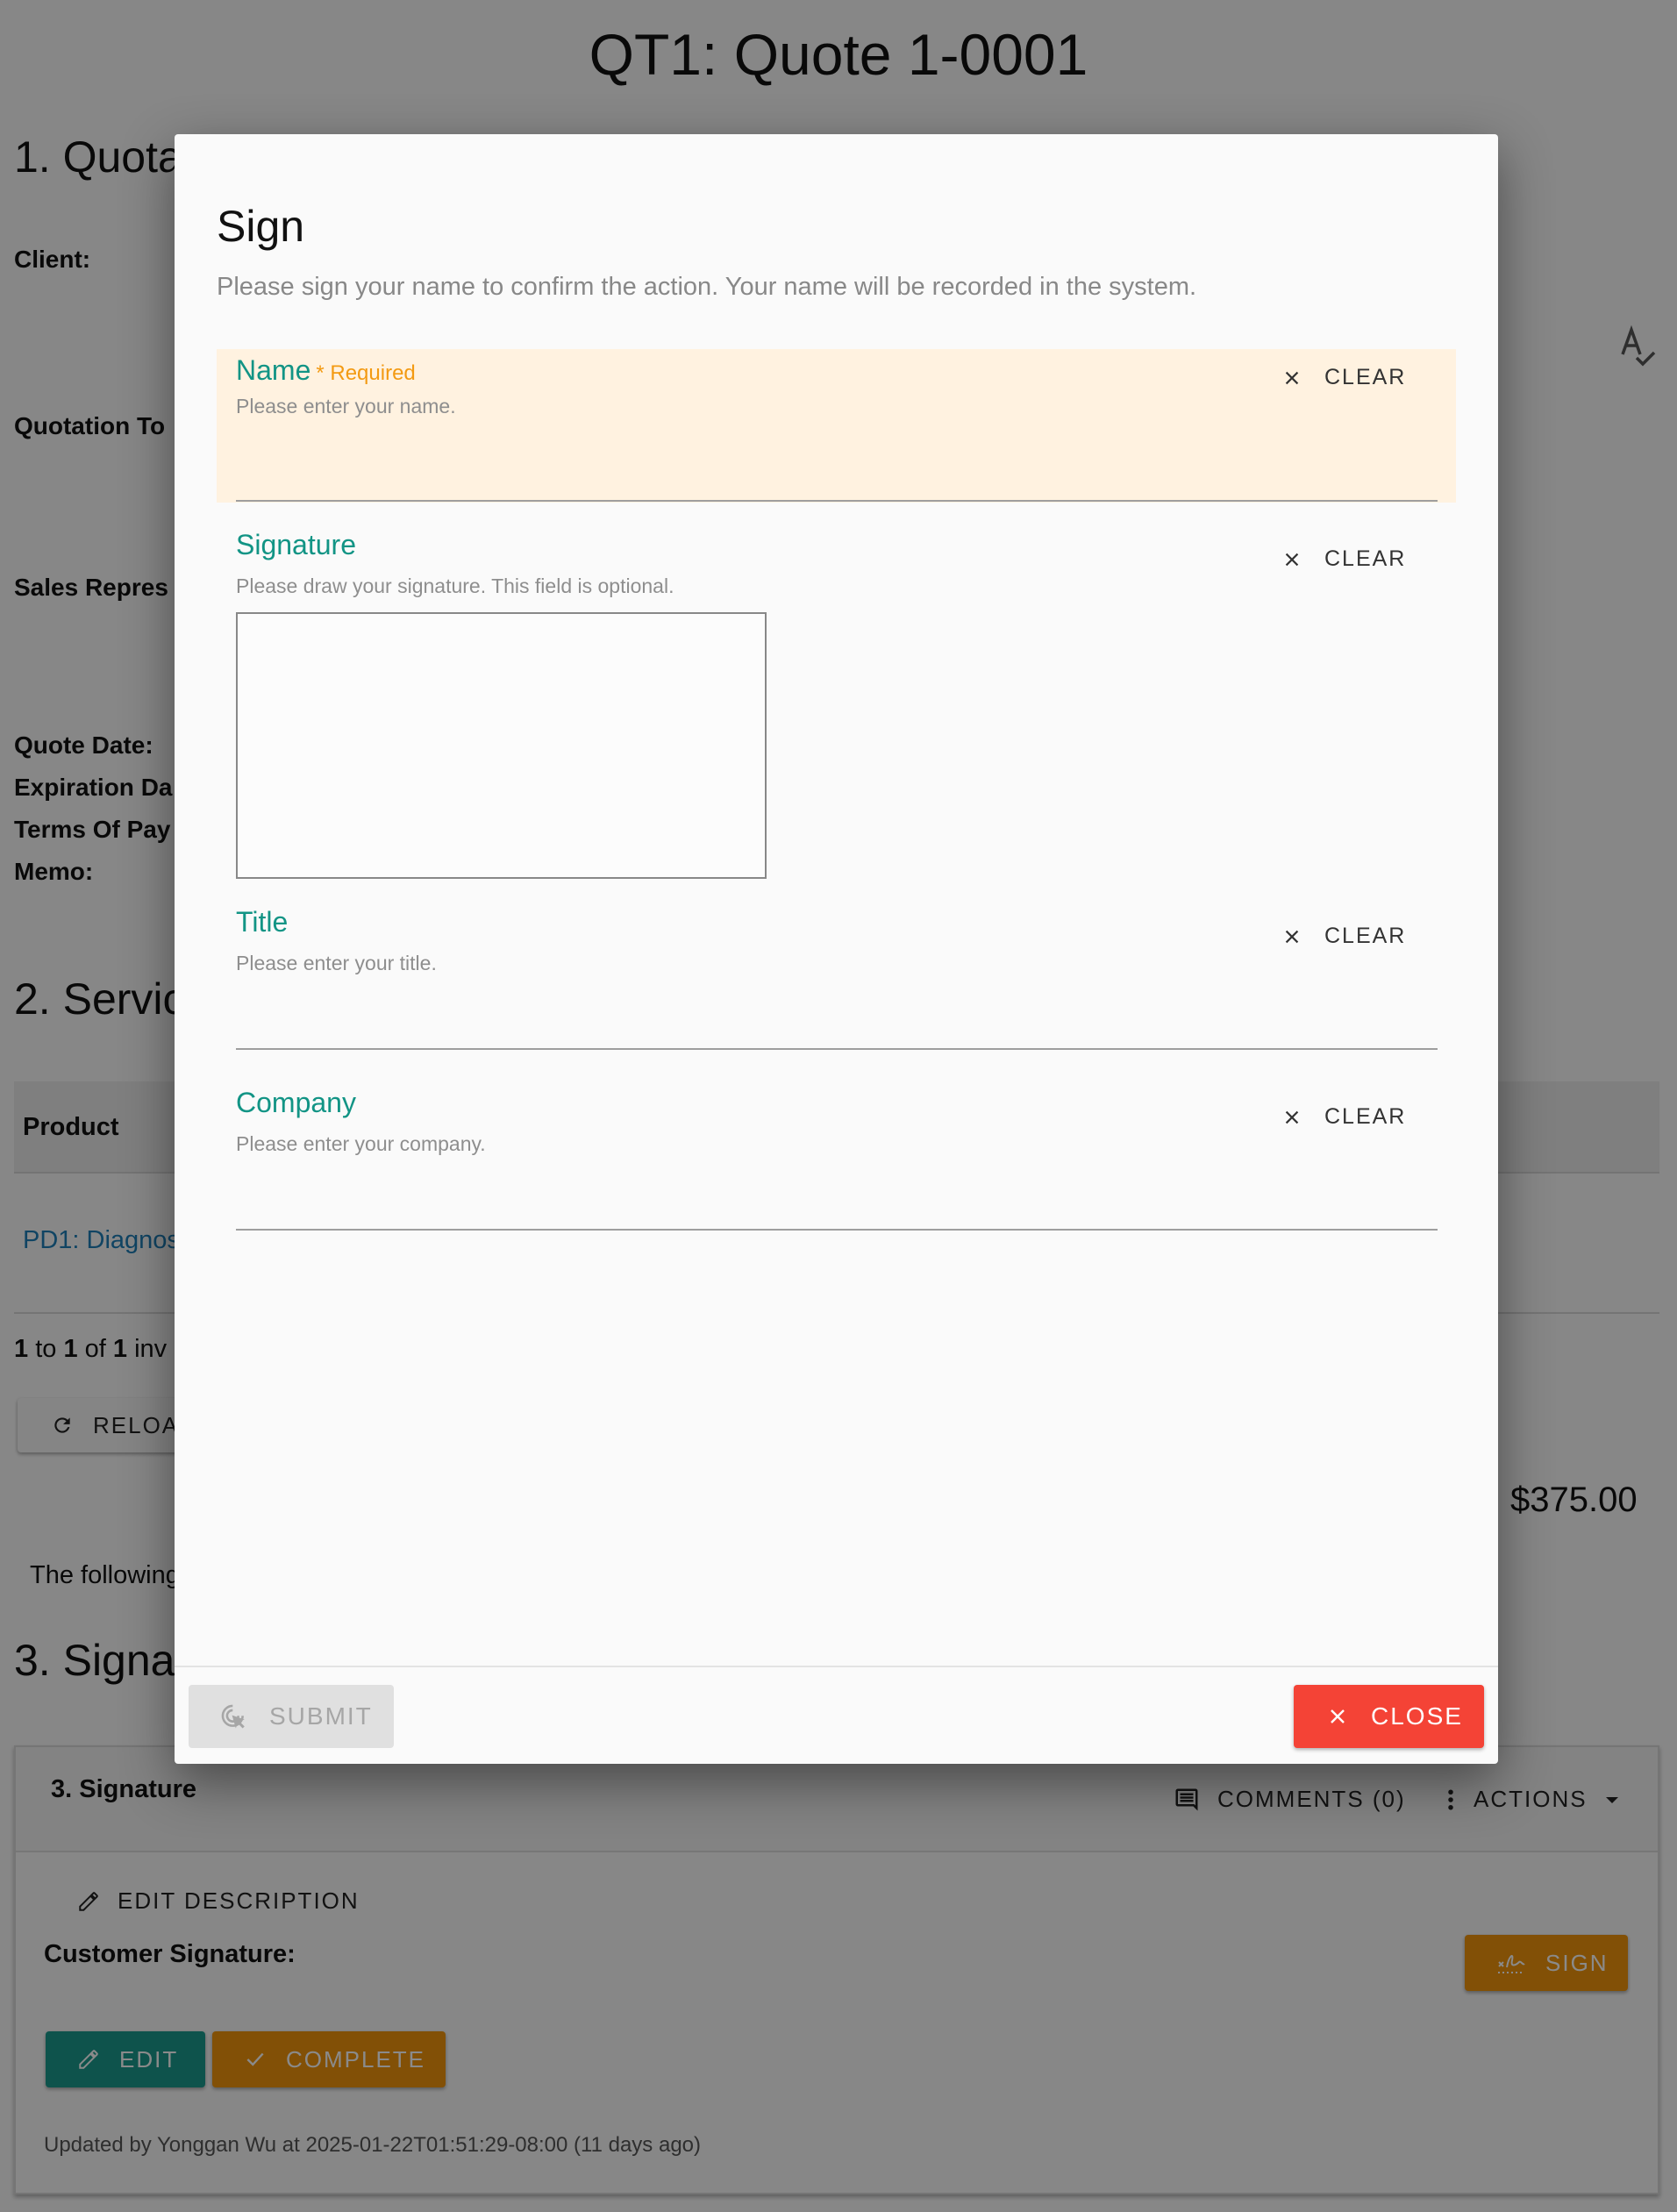 This screenshot has height=2212, width=1677. I want to click on title-field-label: Title, so click(262, 922).